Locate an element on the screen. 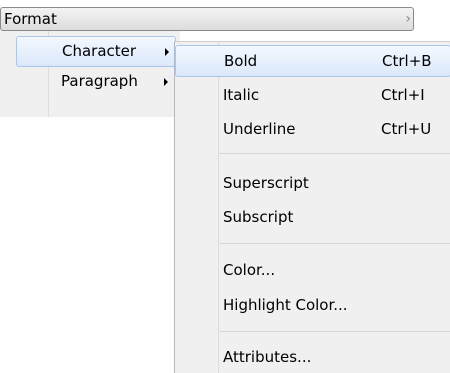 The image size is (450, 373). menu-item-paragraph: Paragraph is located at coordinates (96, 82).